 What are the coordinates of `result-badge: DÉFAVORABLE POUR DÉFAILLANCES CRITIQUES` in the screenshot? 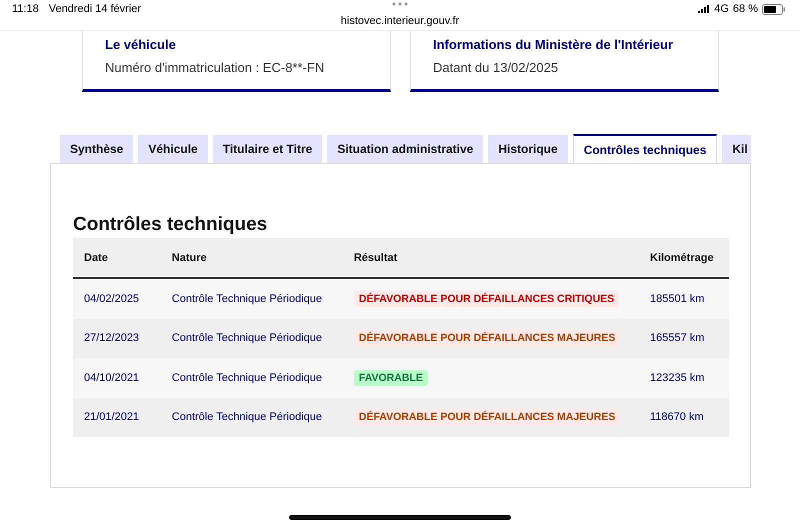 It's located at (487, 298).